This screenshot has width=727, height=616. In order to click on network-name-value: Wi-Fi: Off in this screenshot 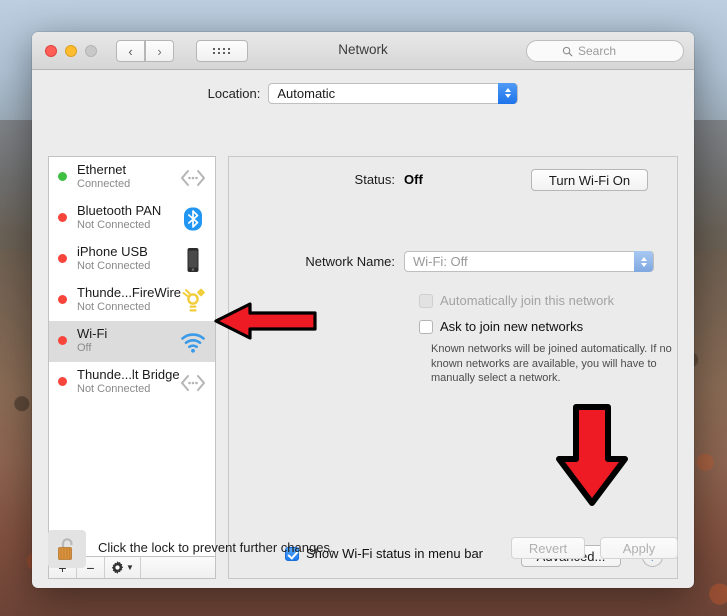, I will do `click(440, 261)`.